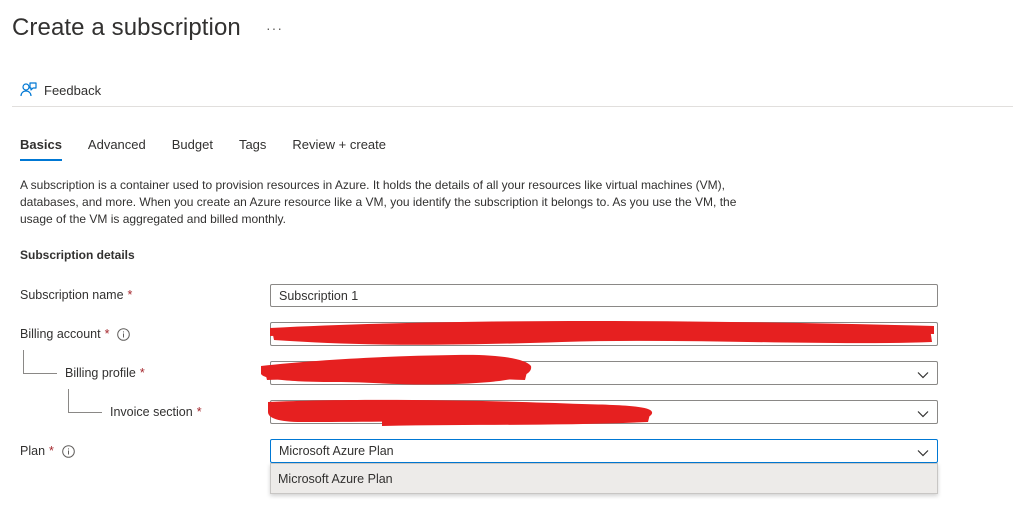  Describe the element at coordinates (100, 373) in the screenshot. I see `billing-profile-label-text: Billing profile` at that location.